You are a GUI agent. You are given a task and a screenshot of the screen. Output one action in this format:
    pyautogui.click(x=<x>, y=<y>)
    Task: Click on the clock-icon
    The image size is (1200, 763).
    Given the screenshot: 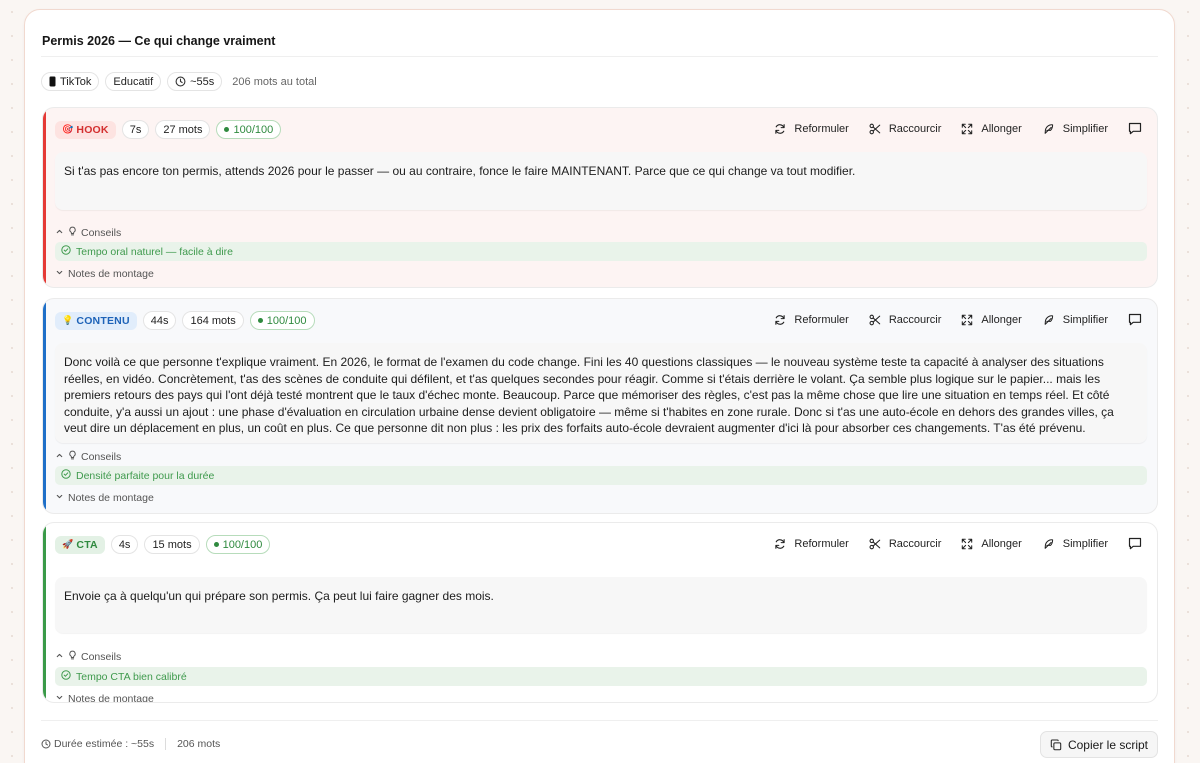 What is the action you would take?
    pyautogui.click(x=46, y=744)
    